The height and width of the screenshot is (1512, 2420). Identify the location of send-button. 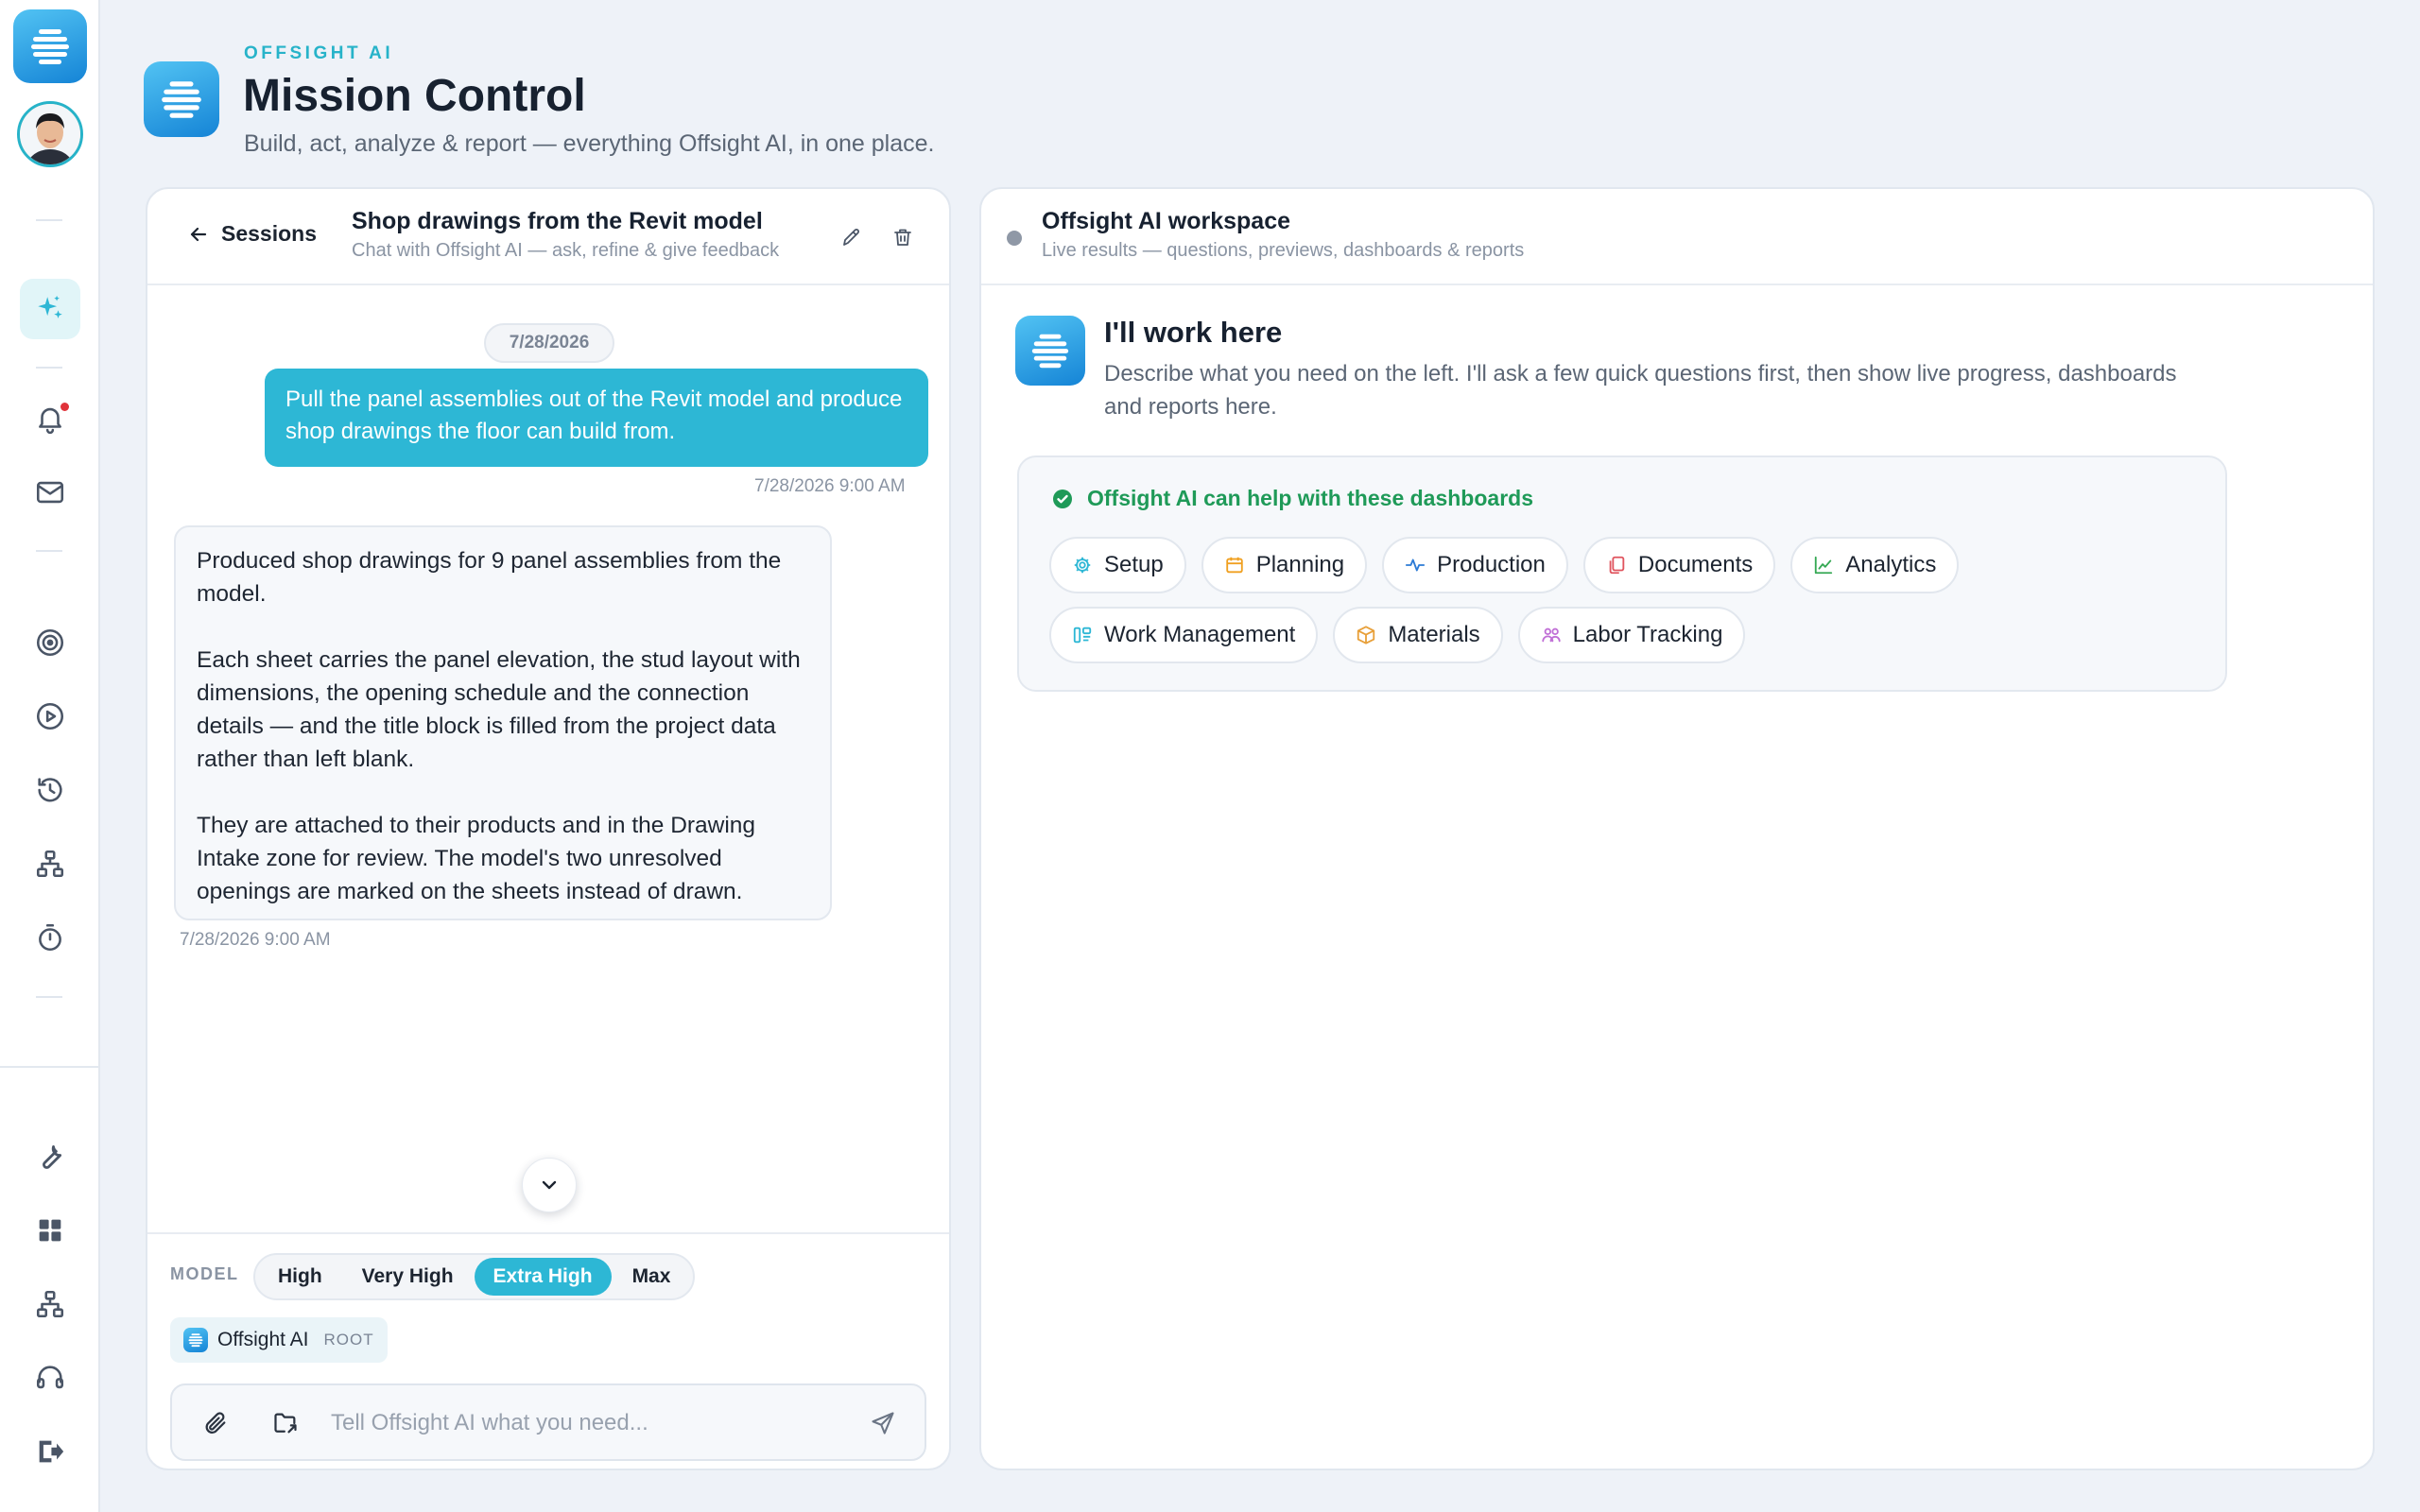
(883, 1423).